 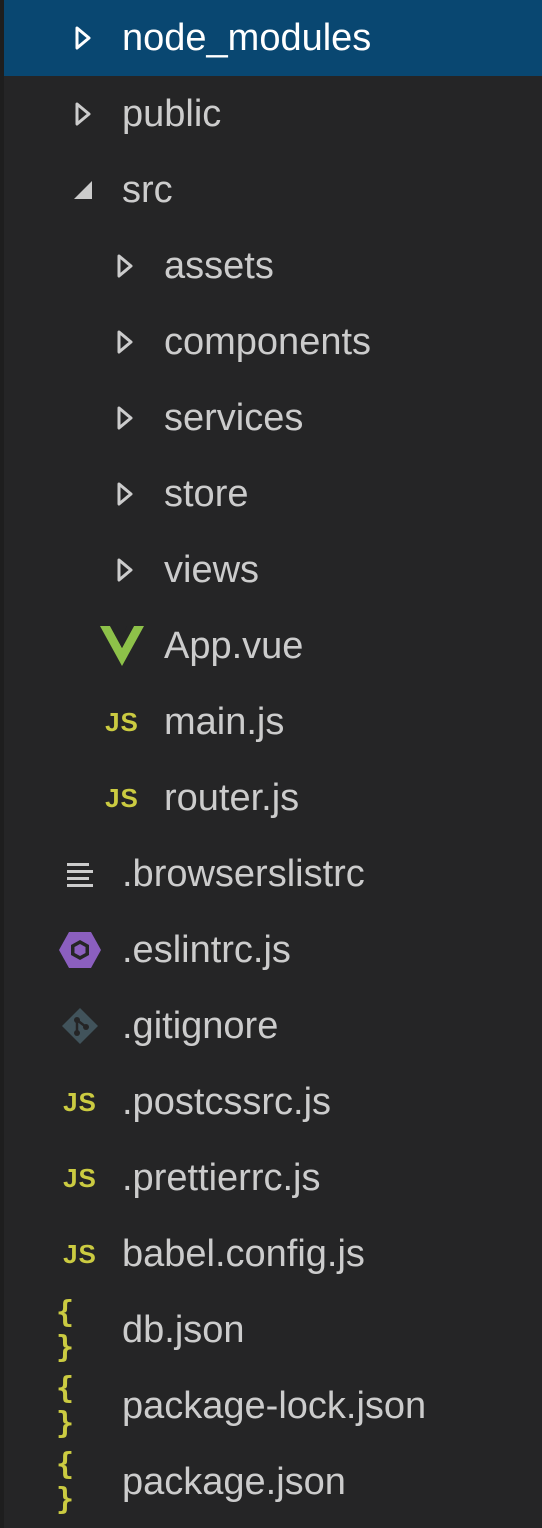 What do you see at coordinates (273, 570) in the screenshot?
I see `tree-item-views: views` at bounding box center [273, 570].